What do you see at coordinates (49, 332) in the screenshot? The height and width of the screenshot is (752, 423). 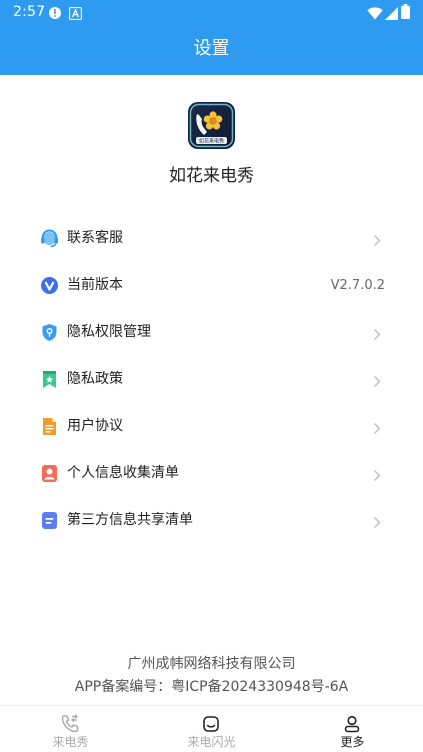 I see `shield-icon` at bounding box center [49, 332].